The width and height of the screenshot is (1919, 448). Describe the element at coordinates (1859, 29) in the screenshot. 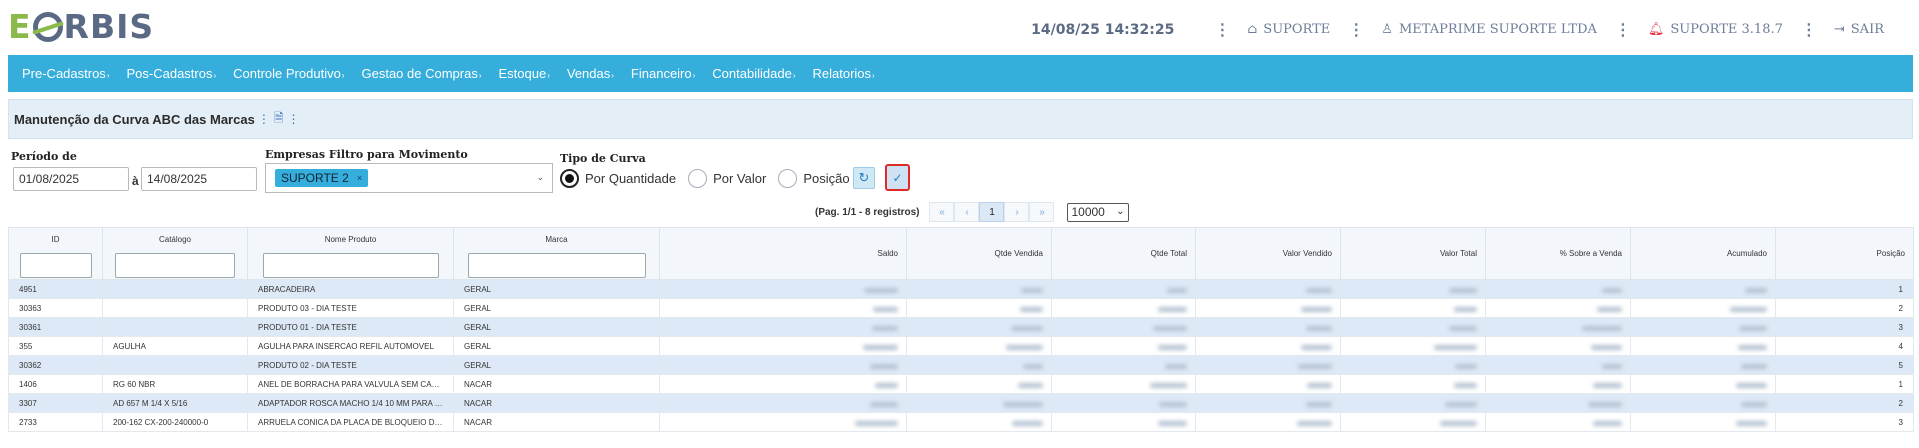

I see `logout-link: ⇥ SAIR` at that location.